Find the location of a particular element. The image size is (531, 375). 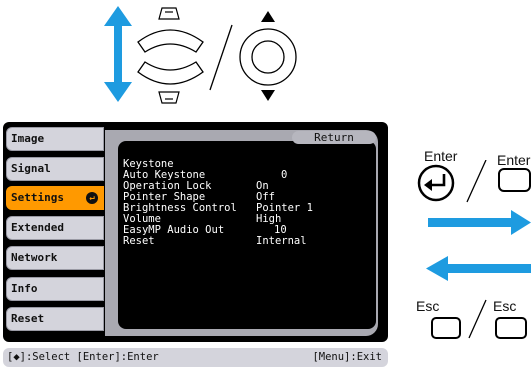

sidebar-item-label: Signal is located at coordinates (31, 168).